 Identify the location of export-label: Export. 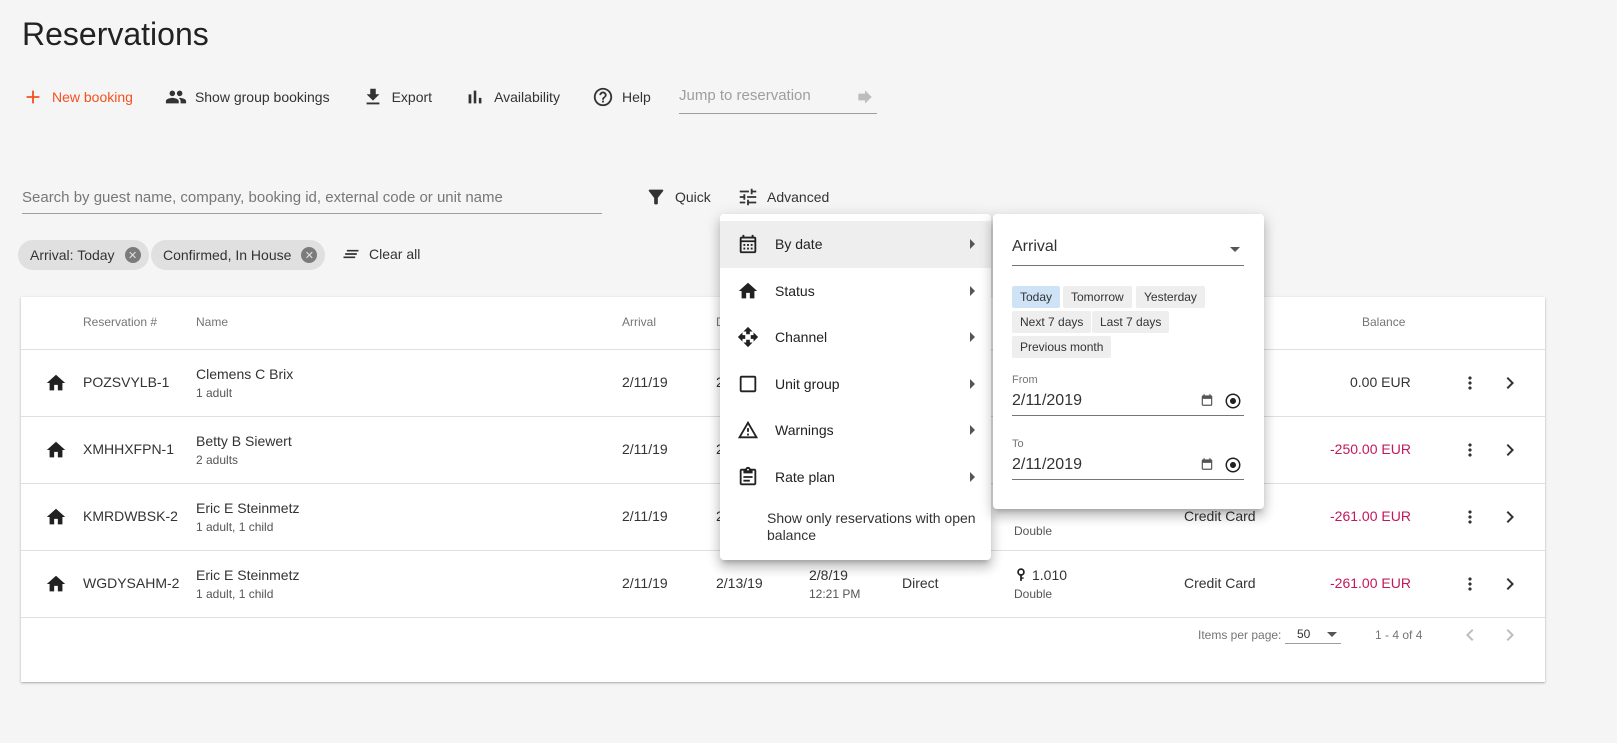
(412, 97).